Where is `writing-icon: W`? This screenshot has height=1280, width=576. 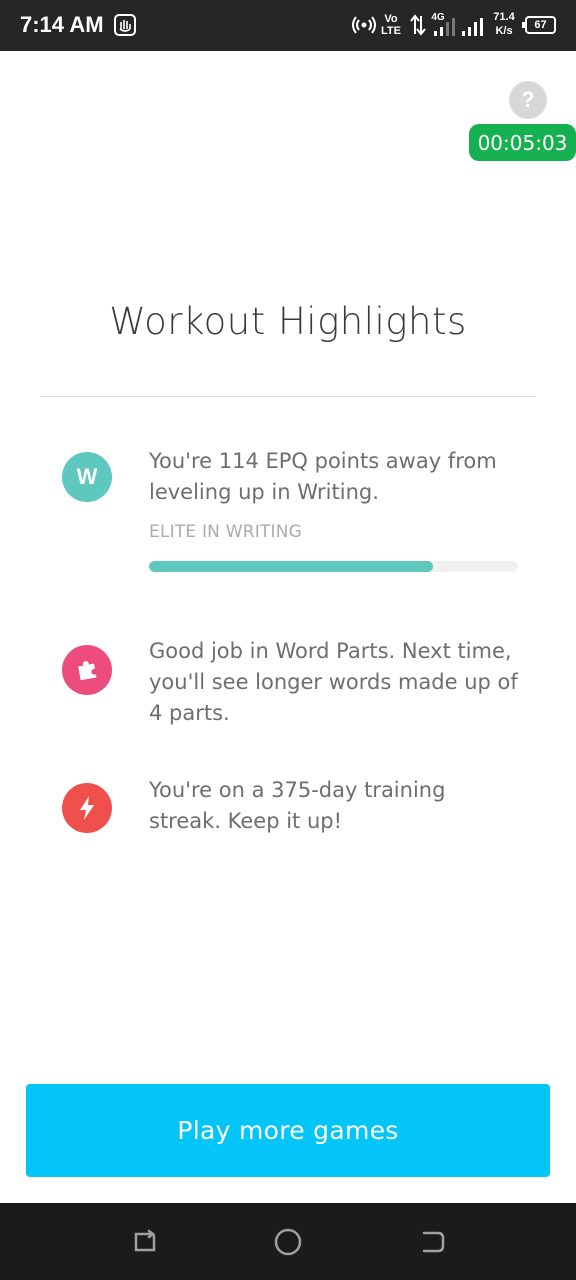
writing-icon: W is located at coordinates (87, 477).